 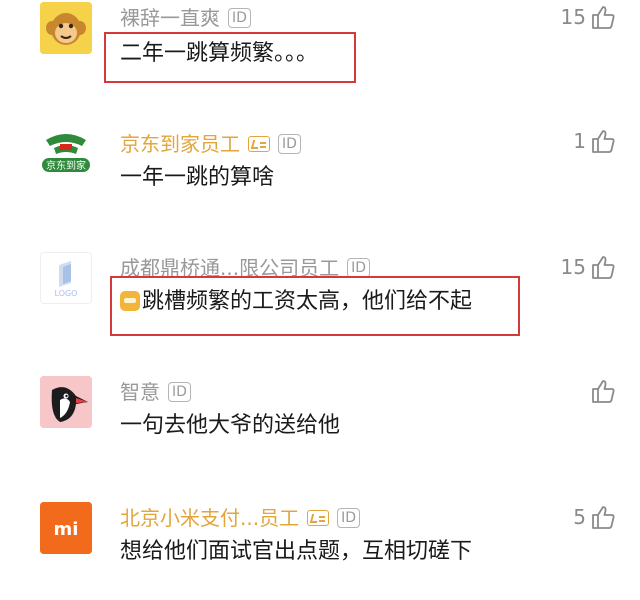 What do you see at coordinates (180, 144) in the screenshot?
I see `username-text: 京东到家员工` at bounding box center [180, 144].